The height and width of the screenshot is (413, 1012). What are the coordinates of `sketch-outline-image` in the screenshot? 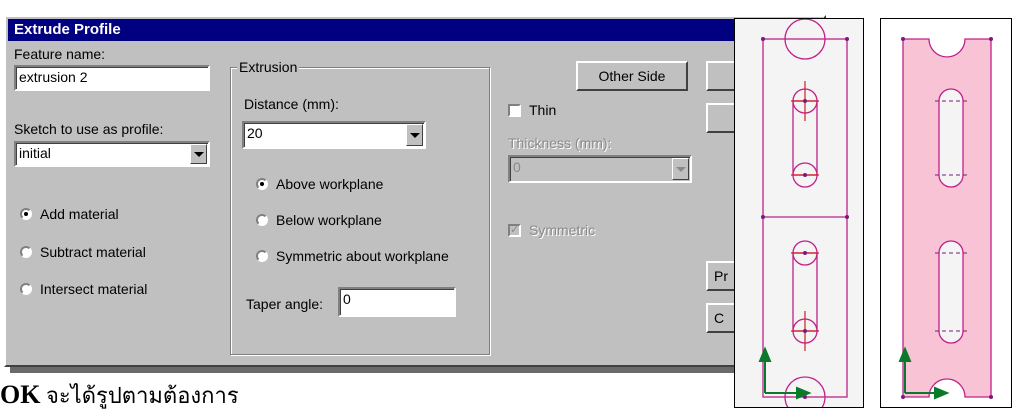 It's located at (799, 215).